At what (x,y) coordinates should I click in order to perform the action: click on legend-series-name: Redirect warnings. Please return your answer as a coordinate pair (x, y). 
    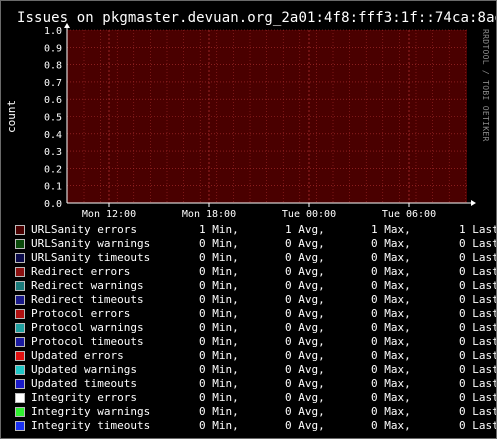
    Looking at the image, I should click on (87, 285).